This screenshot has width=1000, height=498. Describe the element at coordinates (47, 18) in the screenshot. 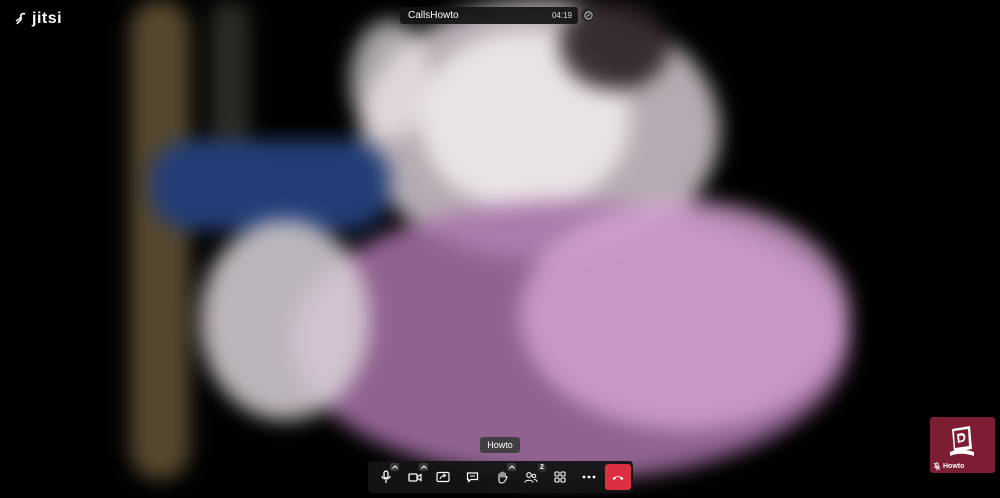

I see `brand-label: jitsi` at that location.